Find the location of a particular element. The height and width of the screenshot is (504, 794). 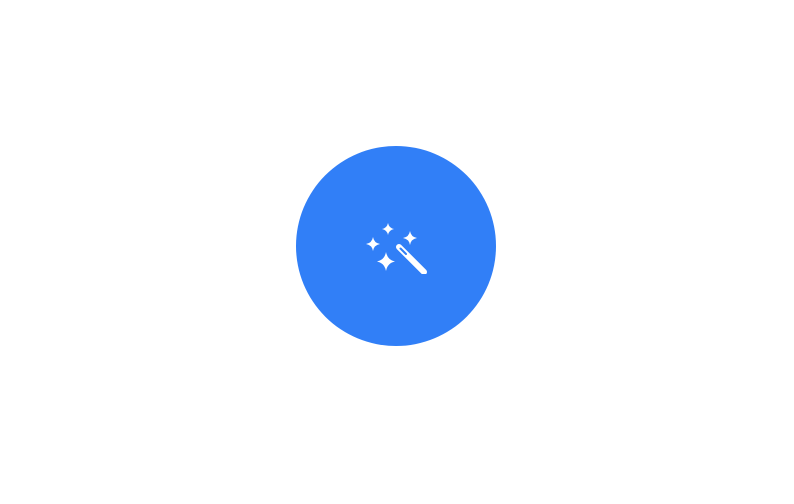

magic-wand-button is located at coordinates (396, 246).